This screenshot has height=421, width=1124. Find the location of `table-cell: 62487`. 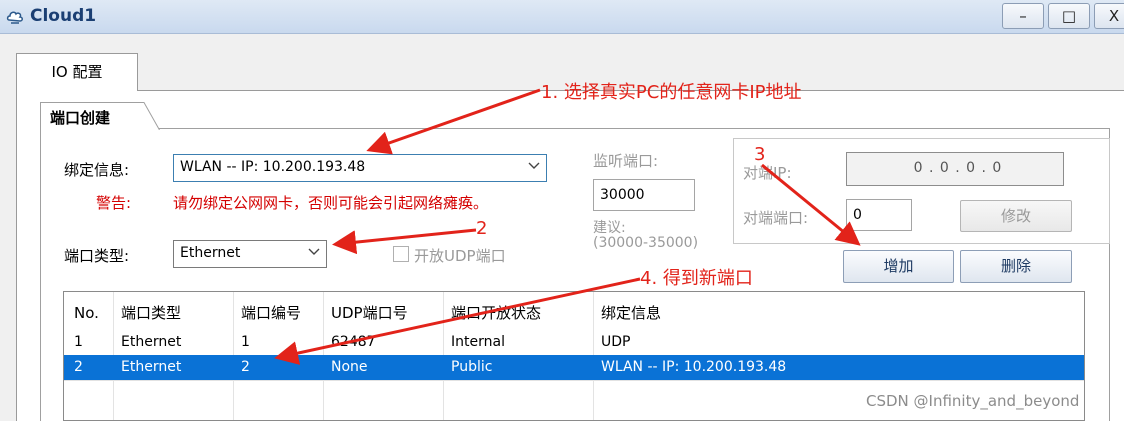

table-cell: 62487 is located at coordinates (353, 342).